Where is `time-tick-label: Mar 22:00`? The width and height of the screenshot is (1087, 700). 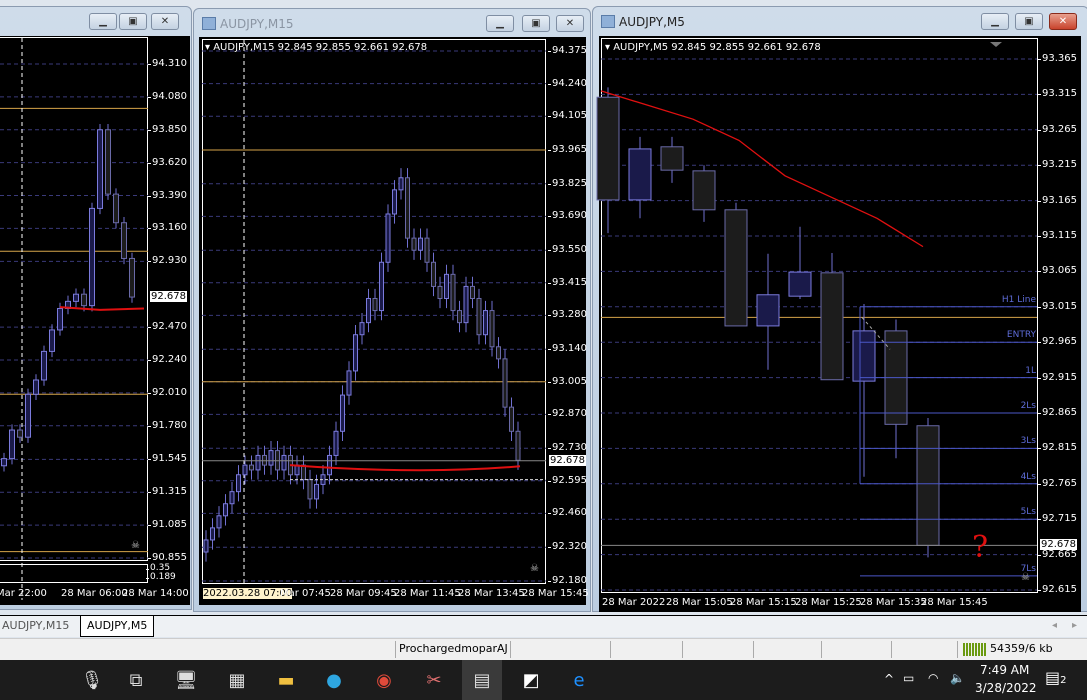 time-tick-label: Mar 22:00 is located at coordinates (23, 593).